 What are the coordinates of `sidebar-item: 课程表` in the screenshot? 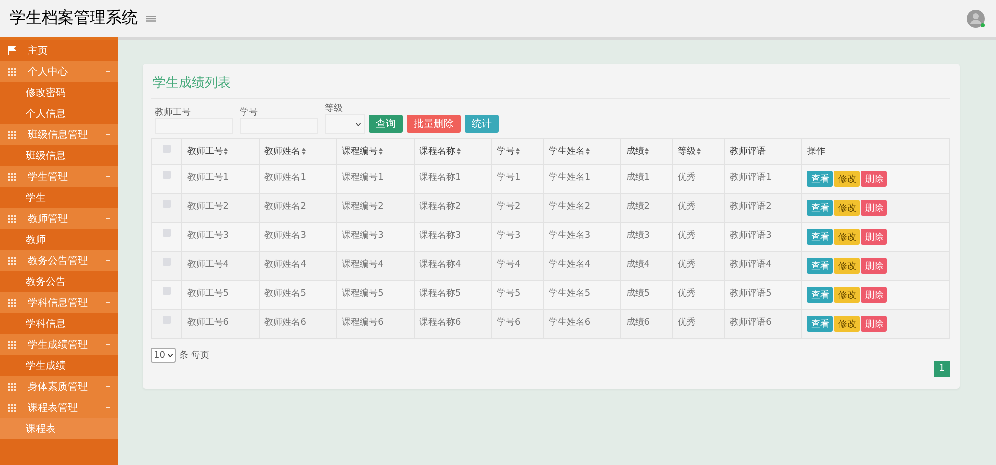 It's located at (41, 429).